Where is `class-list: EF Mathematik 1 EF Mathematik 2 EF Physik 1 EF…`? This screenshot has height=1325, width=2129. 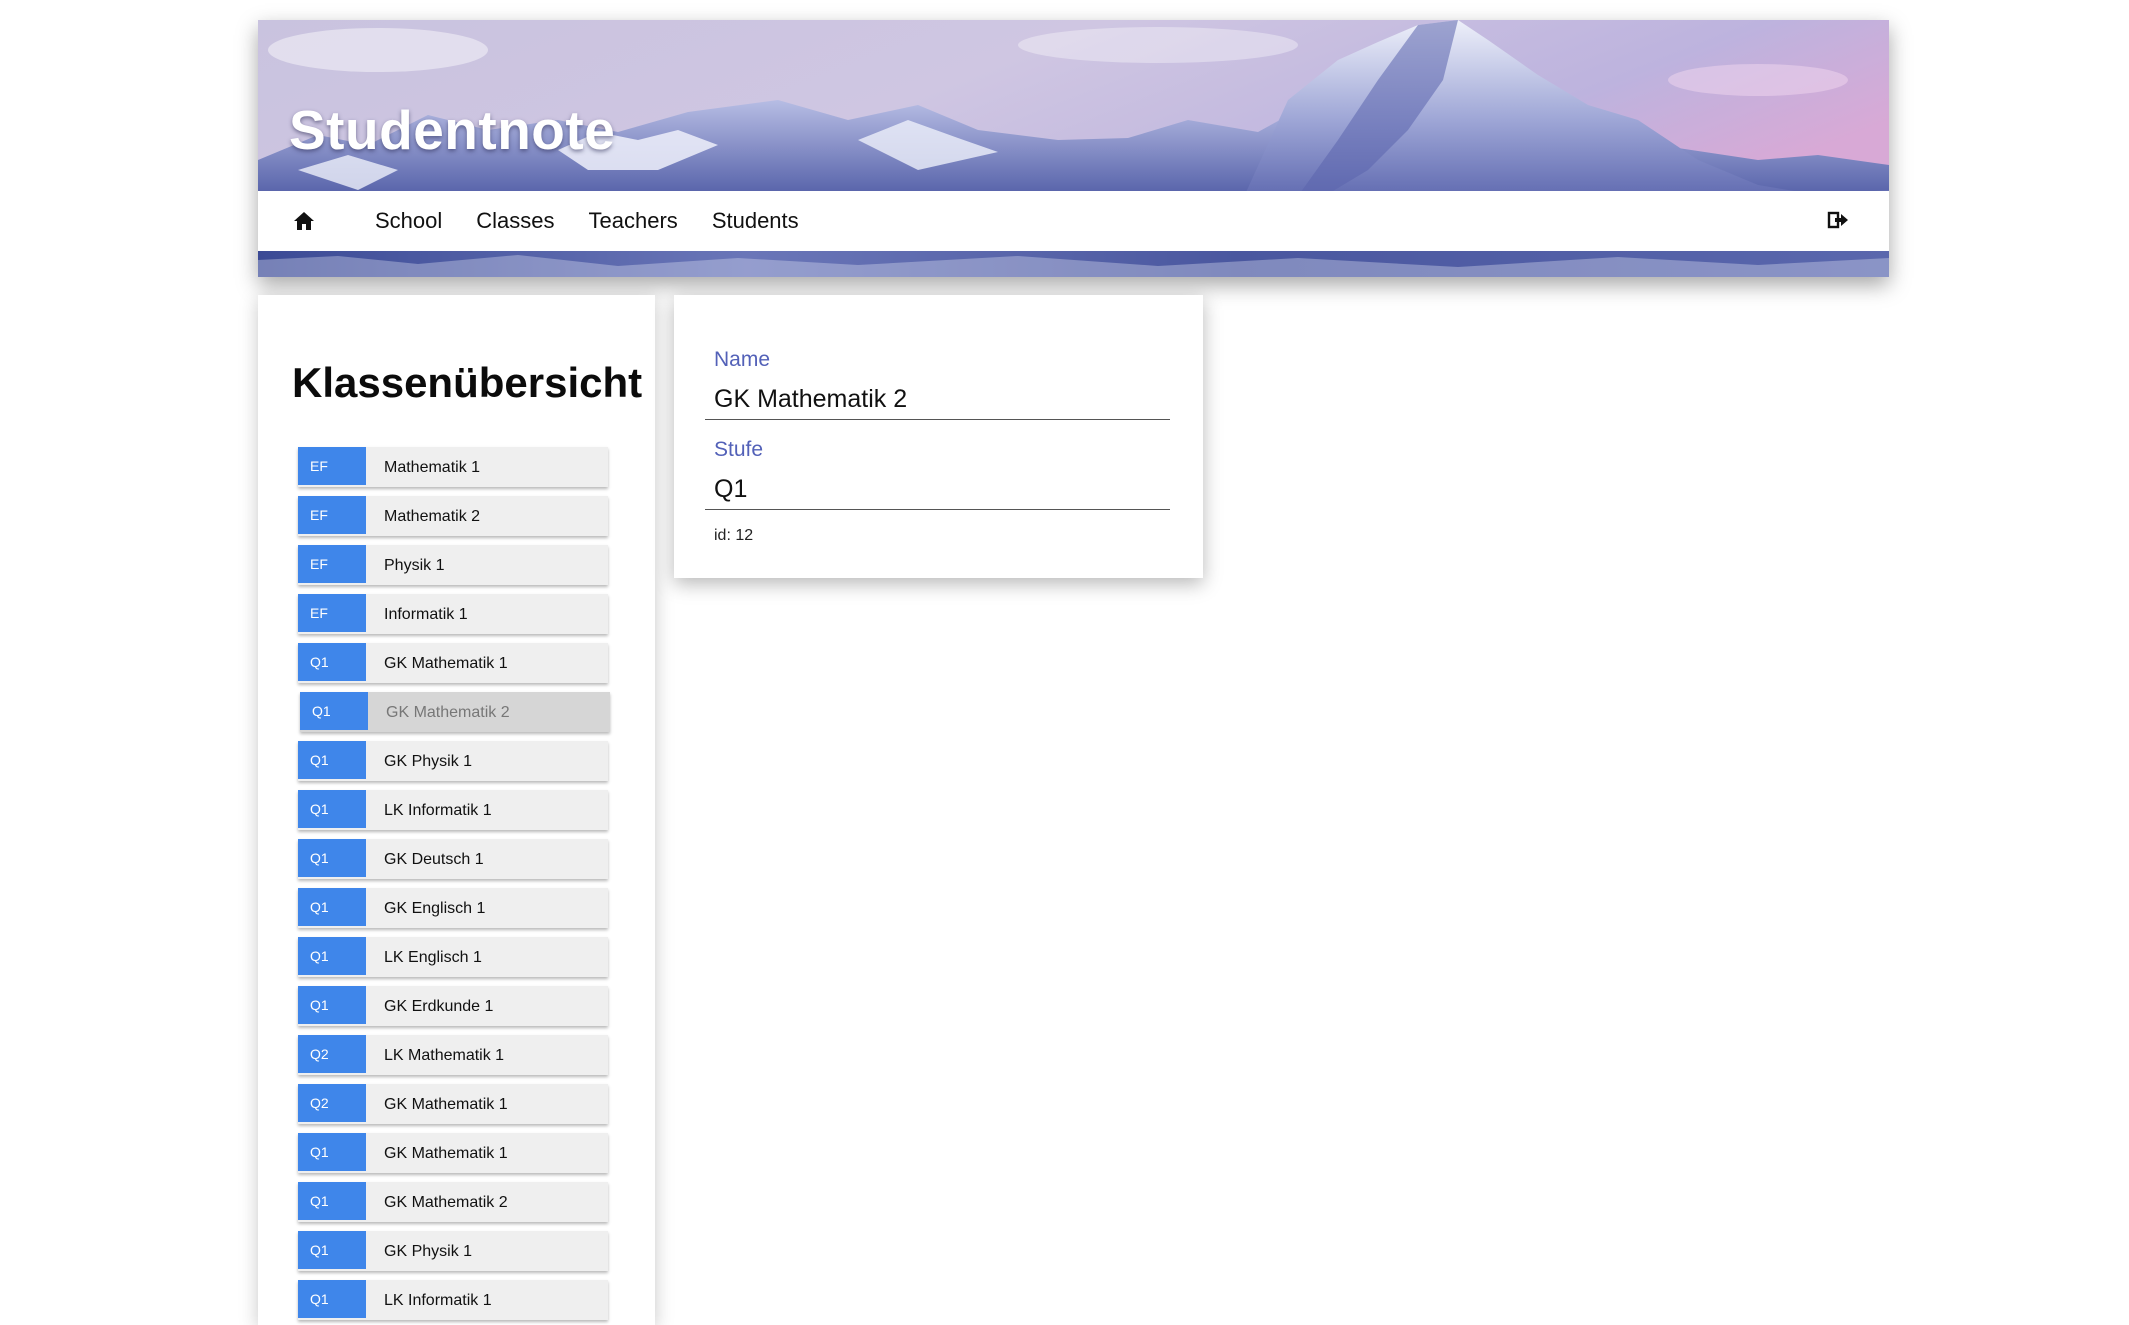
class-list: EF Mathematik 1 EF Mathematik 2 EF Physik 1 EF… is located at coordinates (454, 886).